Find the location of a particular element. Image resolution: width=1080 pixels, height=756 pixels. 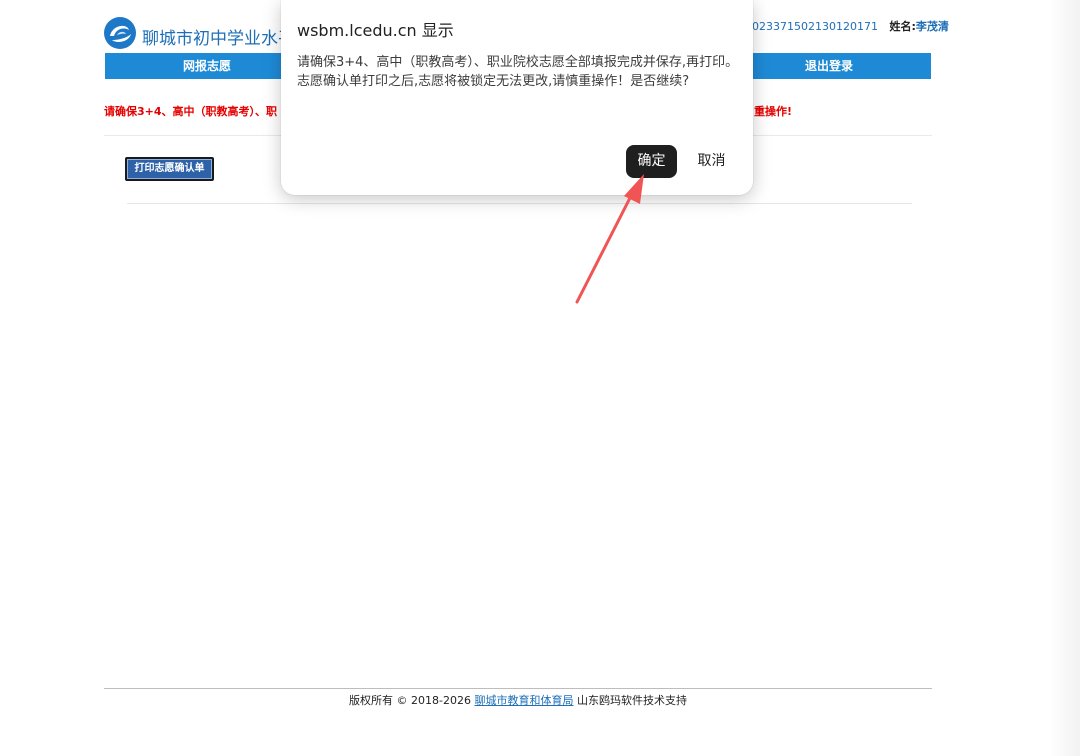

footer-copyright: 版权所有 © 2018-2026 is located at coordinates (410, 700).